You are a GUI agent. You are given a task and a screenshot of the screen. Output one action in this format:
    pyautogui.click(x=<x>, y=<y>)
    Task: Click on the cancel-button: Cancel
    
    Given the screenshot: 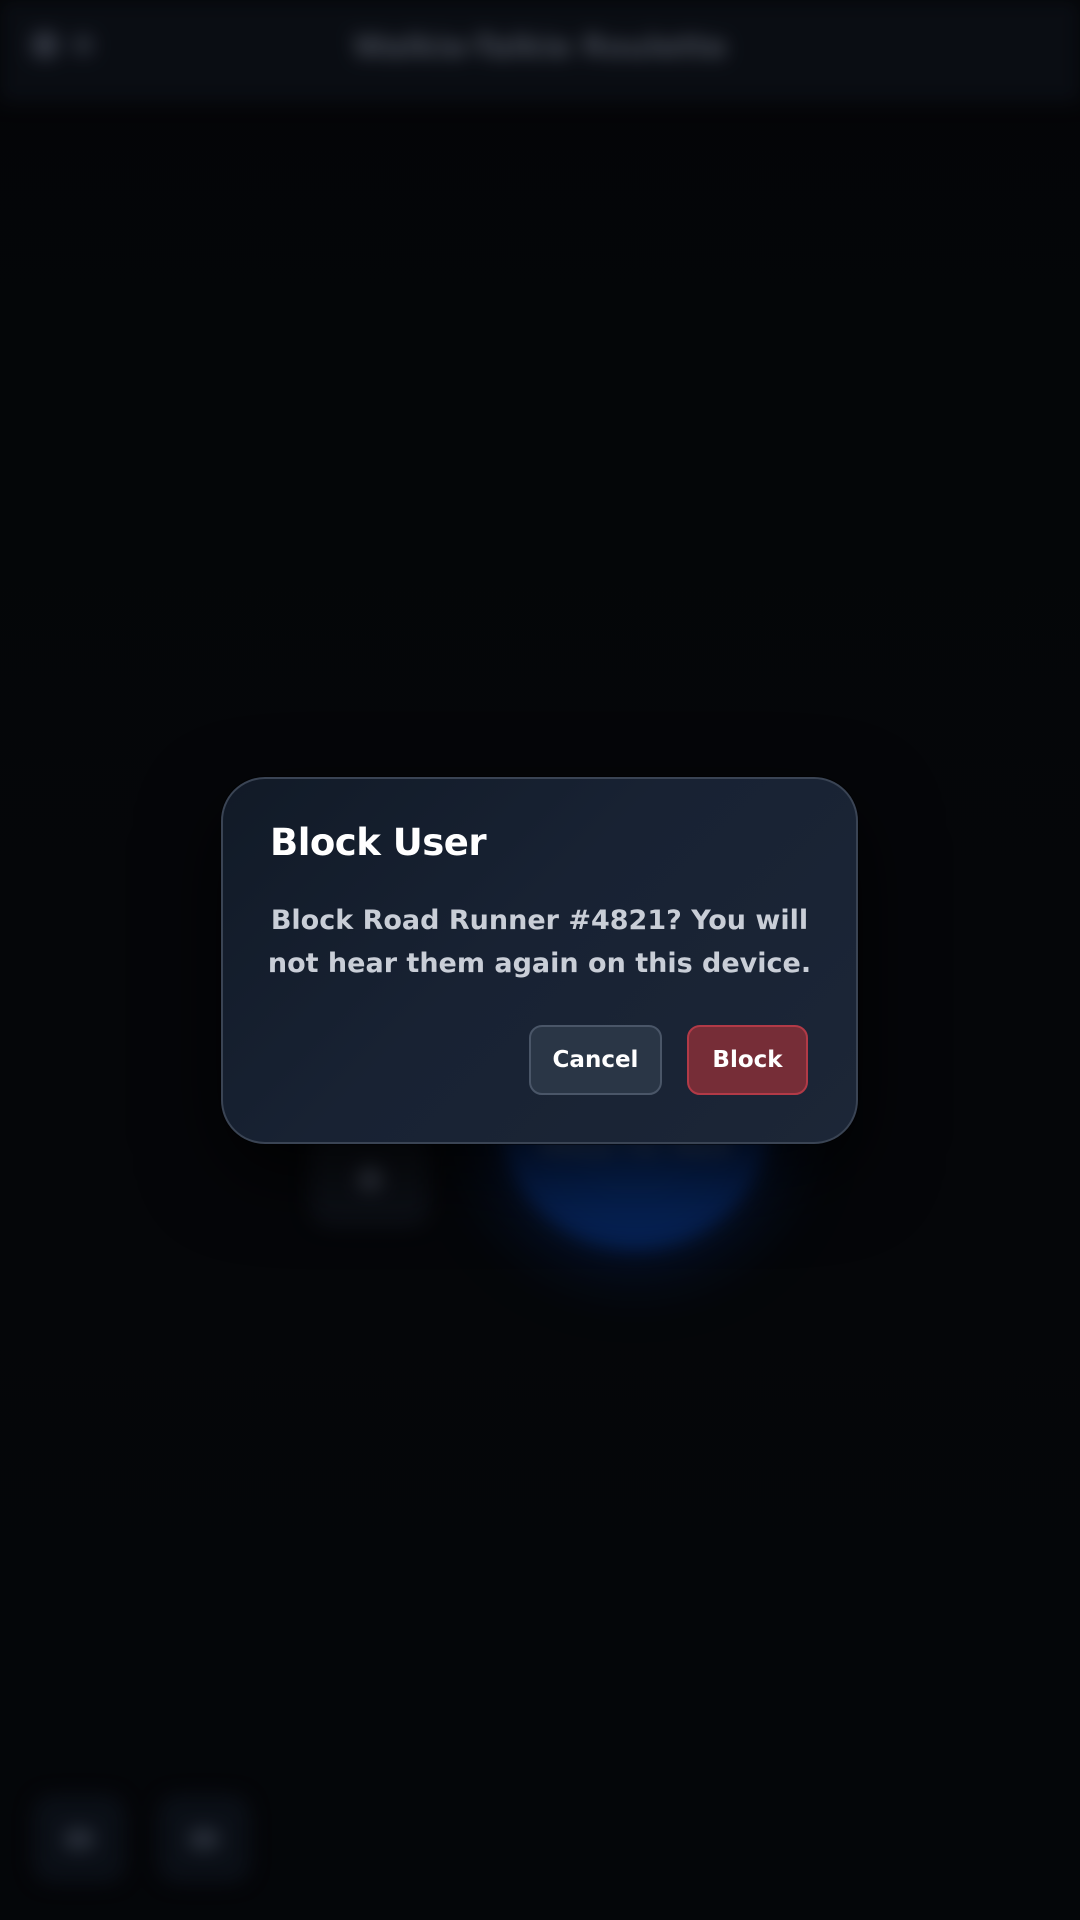 What is the action you would take?
    pyautogui.click(x=595, y=1060)
    